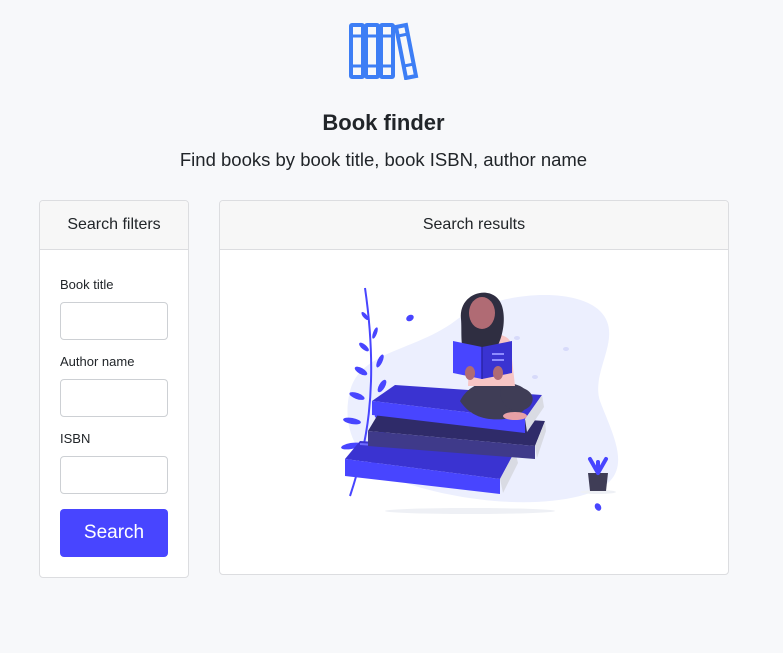 This screenshot has height=653, width=783. I want to click on bookshelf-icon, so click(384, 51).